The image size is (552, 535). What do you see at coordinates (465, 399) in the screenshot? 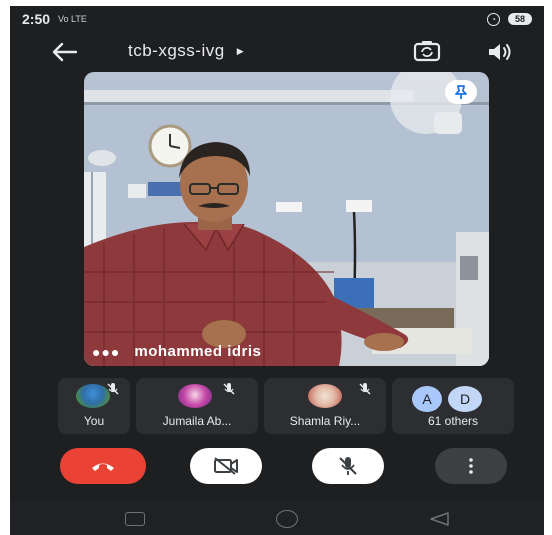
I see `avatar-d: D` at bounding box center [465, 399].